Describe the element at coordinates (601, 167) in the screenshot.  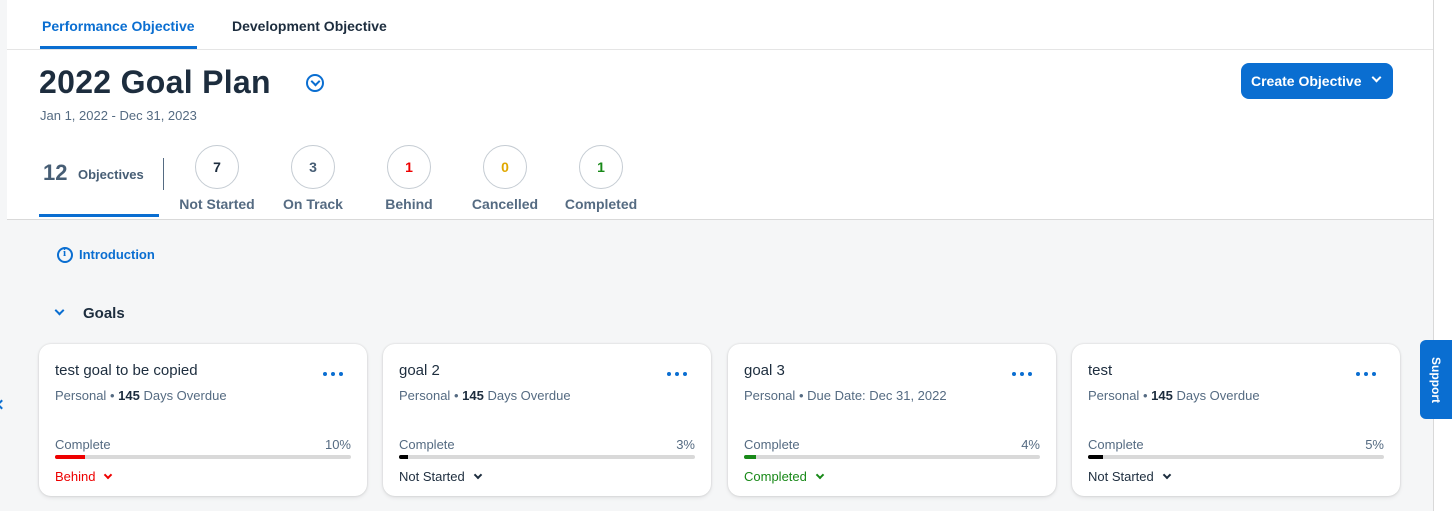
I see `status-count-completed: 1` at that location.